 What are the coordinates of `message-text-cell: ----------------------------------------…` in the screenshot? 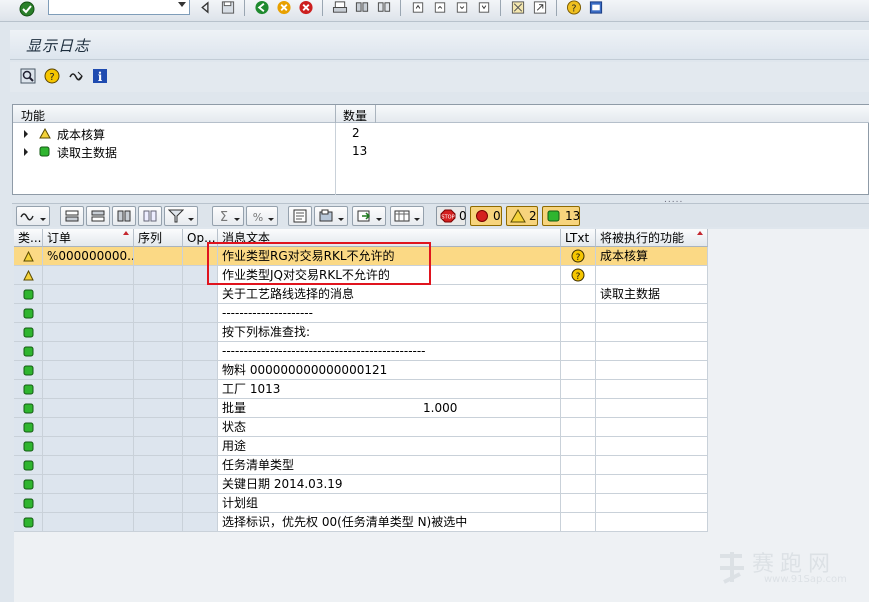 It's located at (389, 351).